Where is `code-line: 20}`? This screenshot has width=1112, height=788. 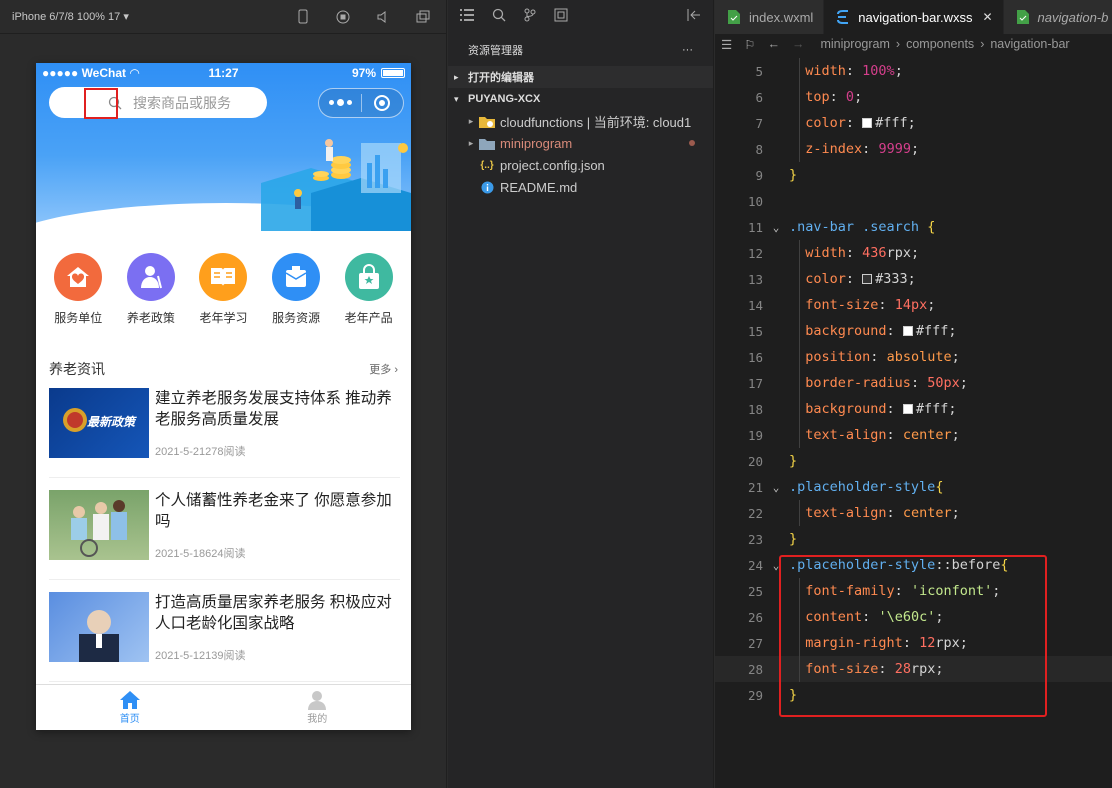 code-line: 20} is located at coordinates (913, 461).